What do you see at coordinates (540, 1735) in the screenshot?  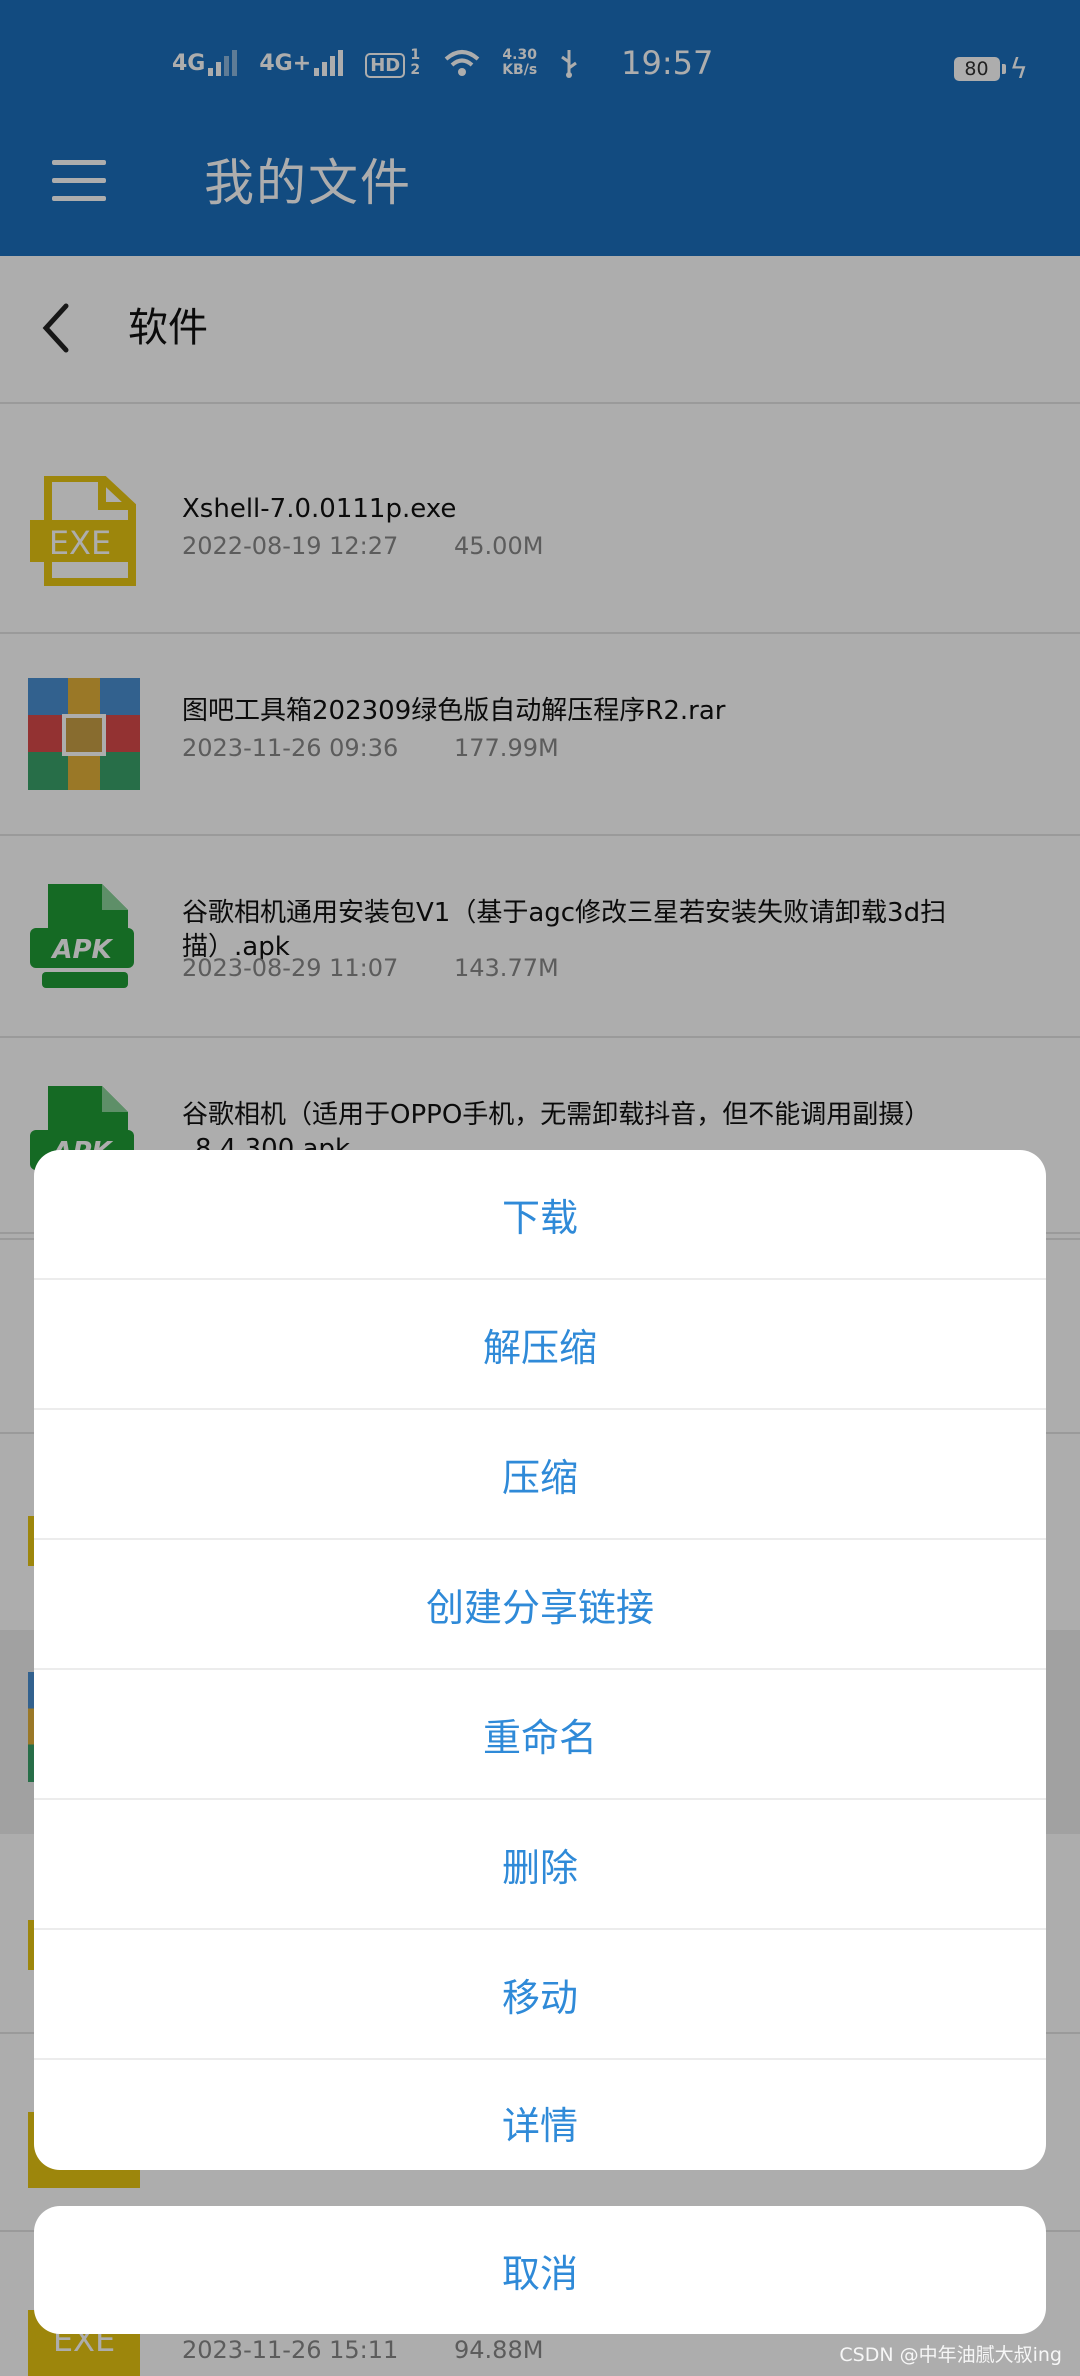 I see `rename-button: 重命名` at bounding box center [540, 1735].